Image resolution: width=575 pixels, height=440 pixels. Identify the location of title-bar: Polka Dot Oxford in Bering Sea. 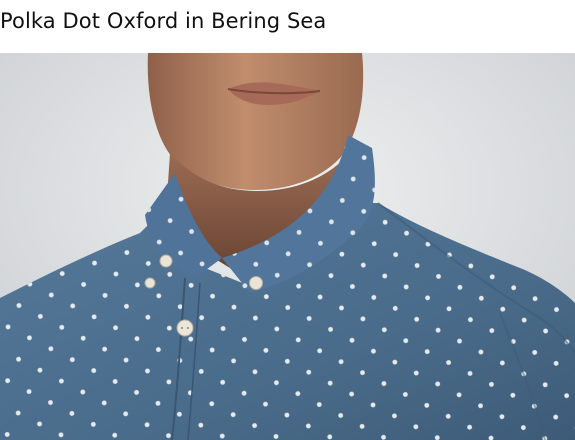
(287, 26).